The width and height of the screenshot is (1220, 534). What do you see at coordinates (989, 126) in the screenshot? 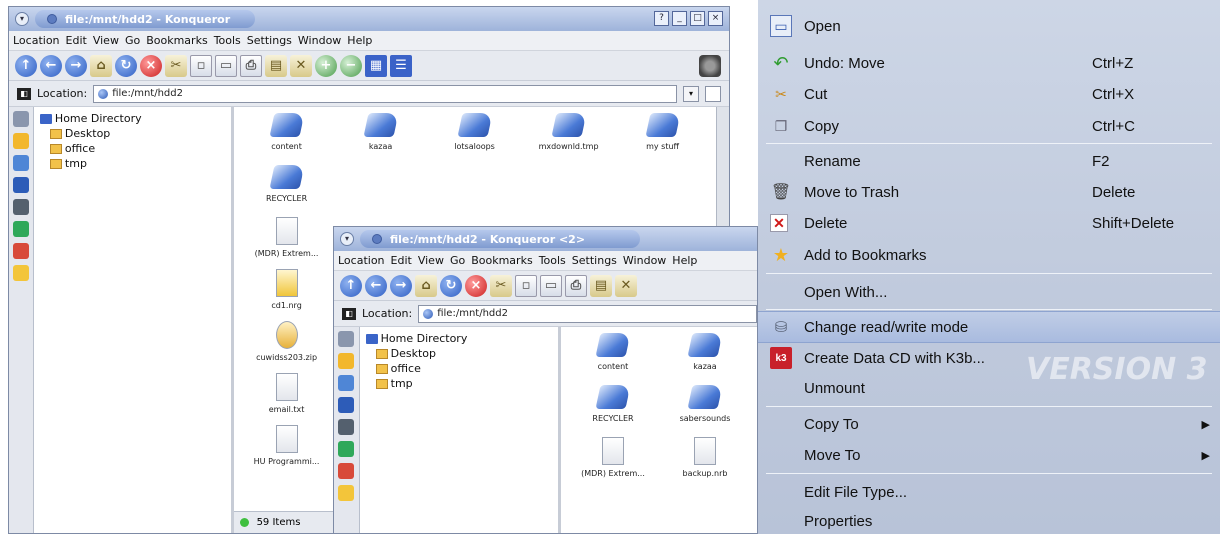
I see `menu-item-copy: ❐ Copy Ctrl+C` at bounding box center [989, 126].